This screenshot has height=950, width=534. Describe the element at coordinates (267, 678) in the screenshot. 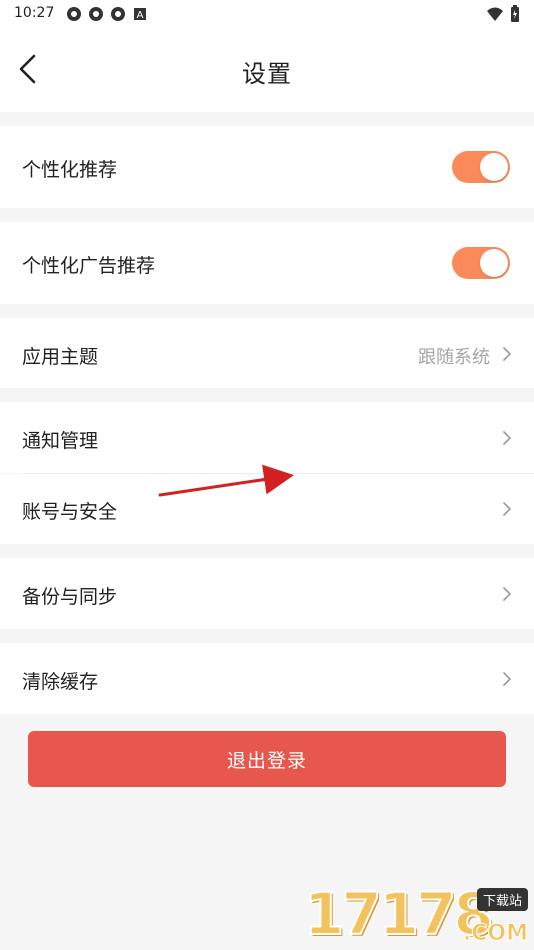

I see `settings-row-clear-cache: 清除缓存` at that location.